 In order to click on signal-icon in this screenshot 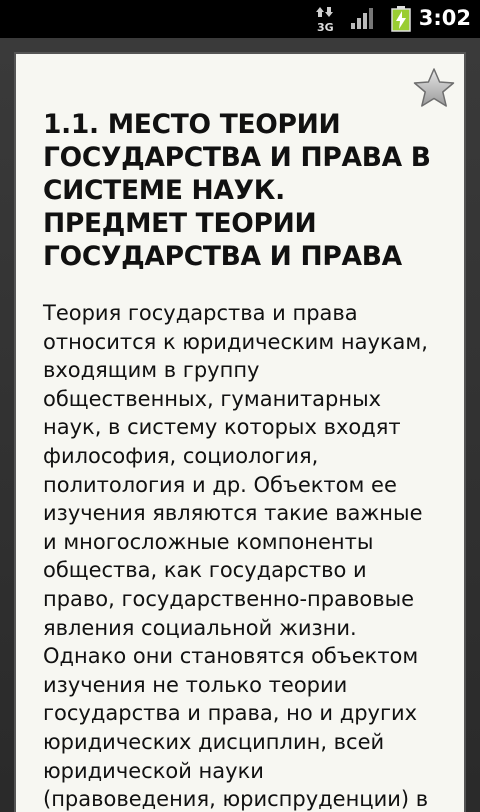, I will do `click(363, 20)`.